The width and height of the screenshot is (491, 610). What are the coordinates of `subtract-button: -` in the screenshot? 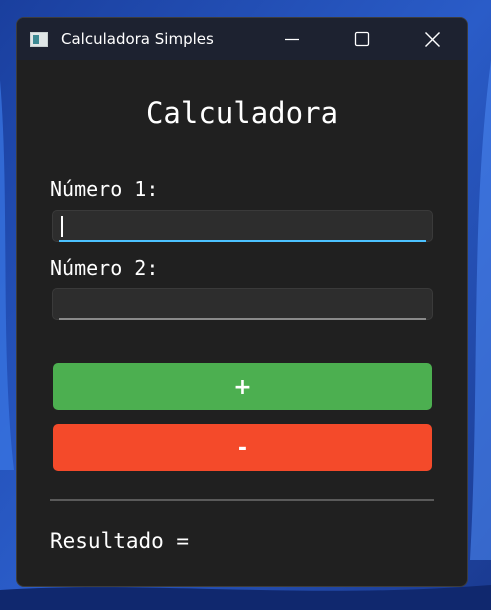 It's located at (242, 447).